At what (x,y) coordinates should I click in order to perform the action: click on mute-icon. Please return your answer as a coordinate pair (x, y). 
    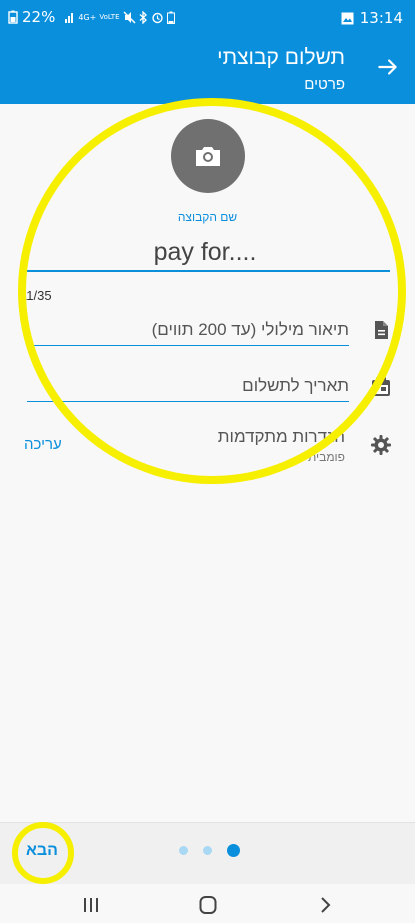
    Looking at the image, I should click on (129, 17).